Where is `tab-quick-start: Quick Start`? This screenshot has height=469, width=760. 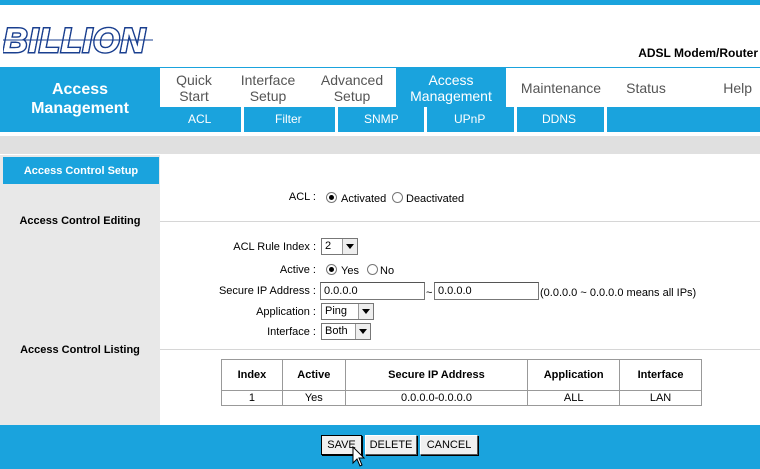
tab-quick-start: Quick Start is located at coordinates (194, 88).